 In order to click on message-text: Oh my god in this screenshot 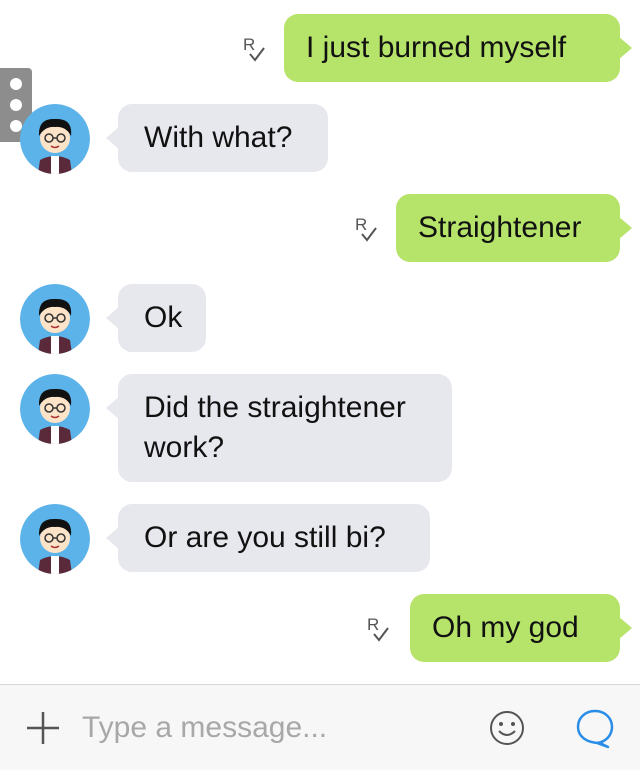, I will do `click(505, 627)`.